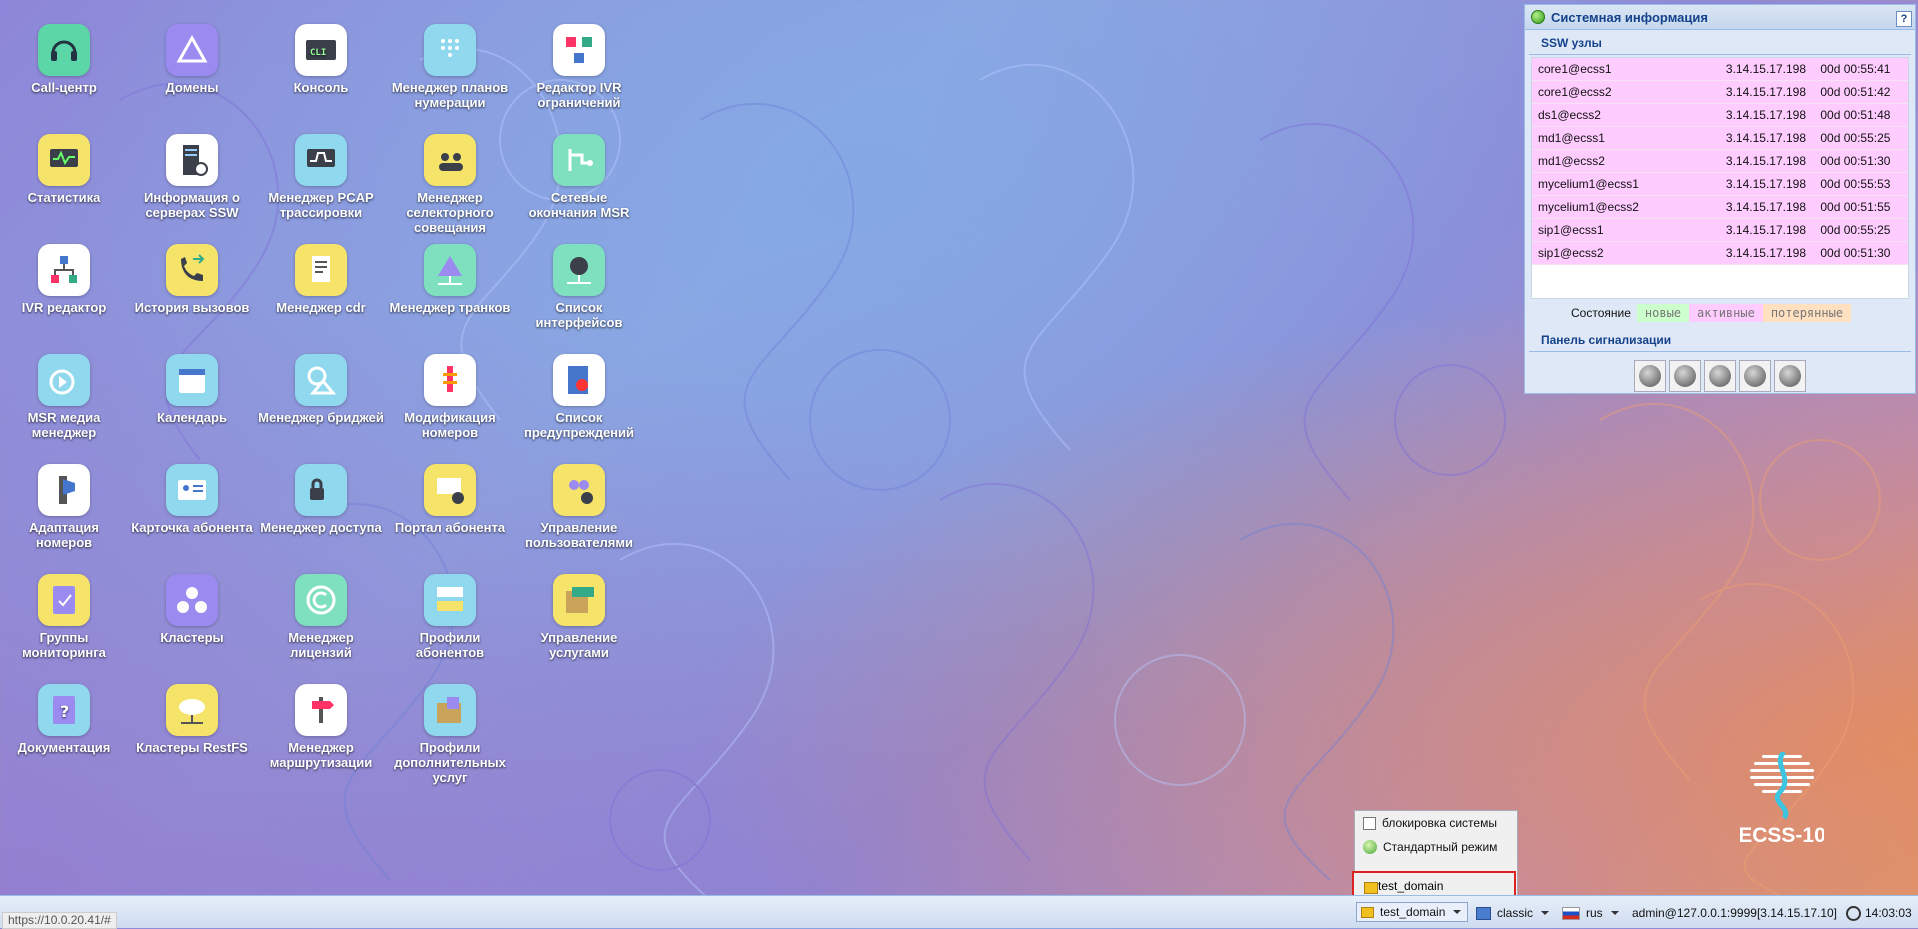  I want to click on desktop-icon-ivr-tree: IVR редактор, so click(64, 279).